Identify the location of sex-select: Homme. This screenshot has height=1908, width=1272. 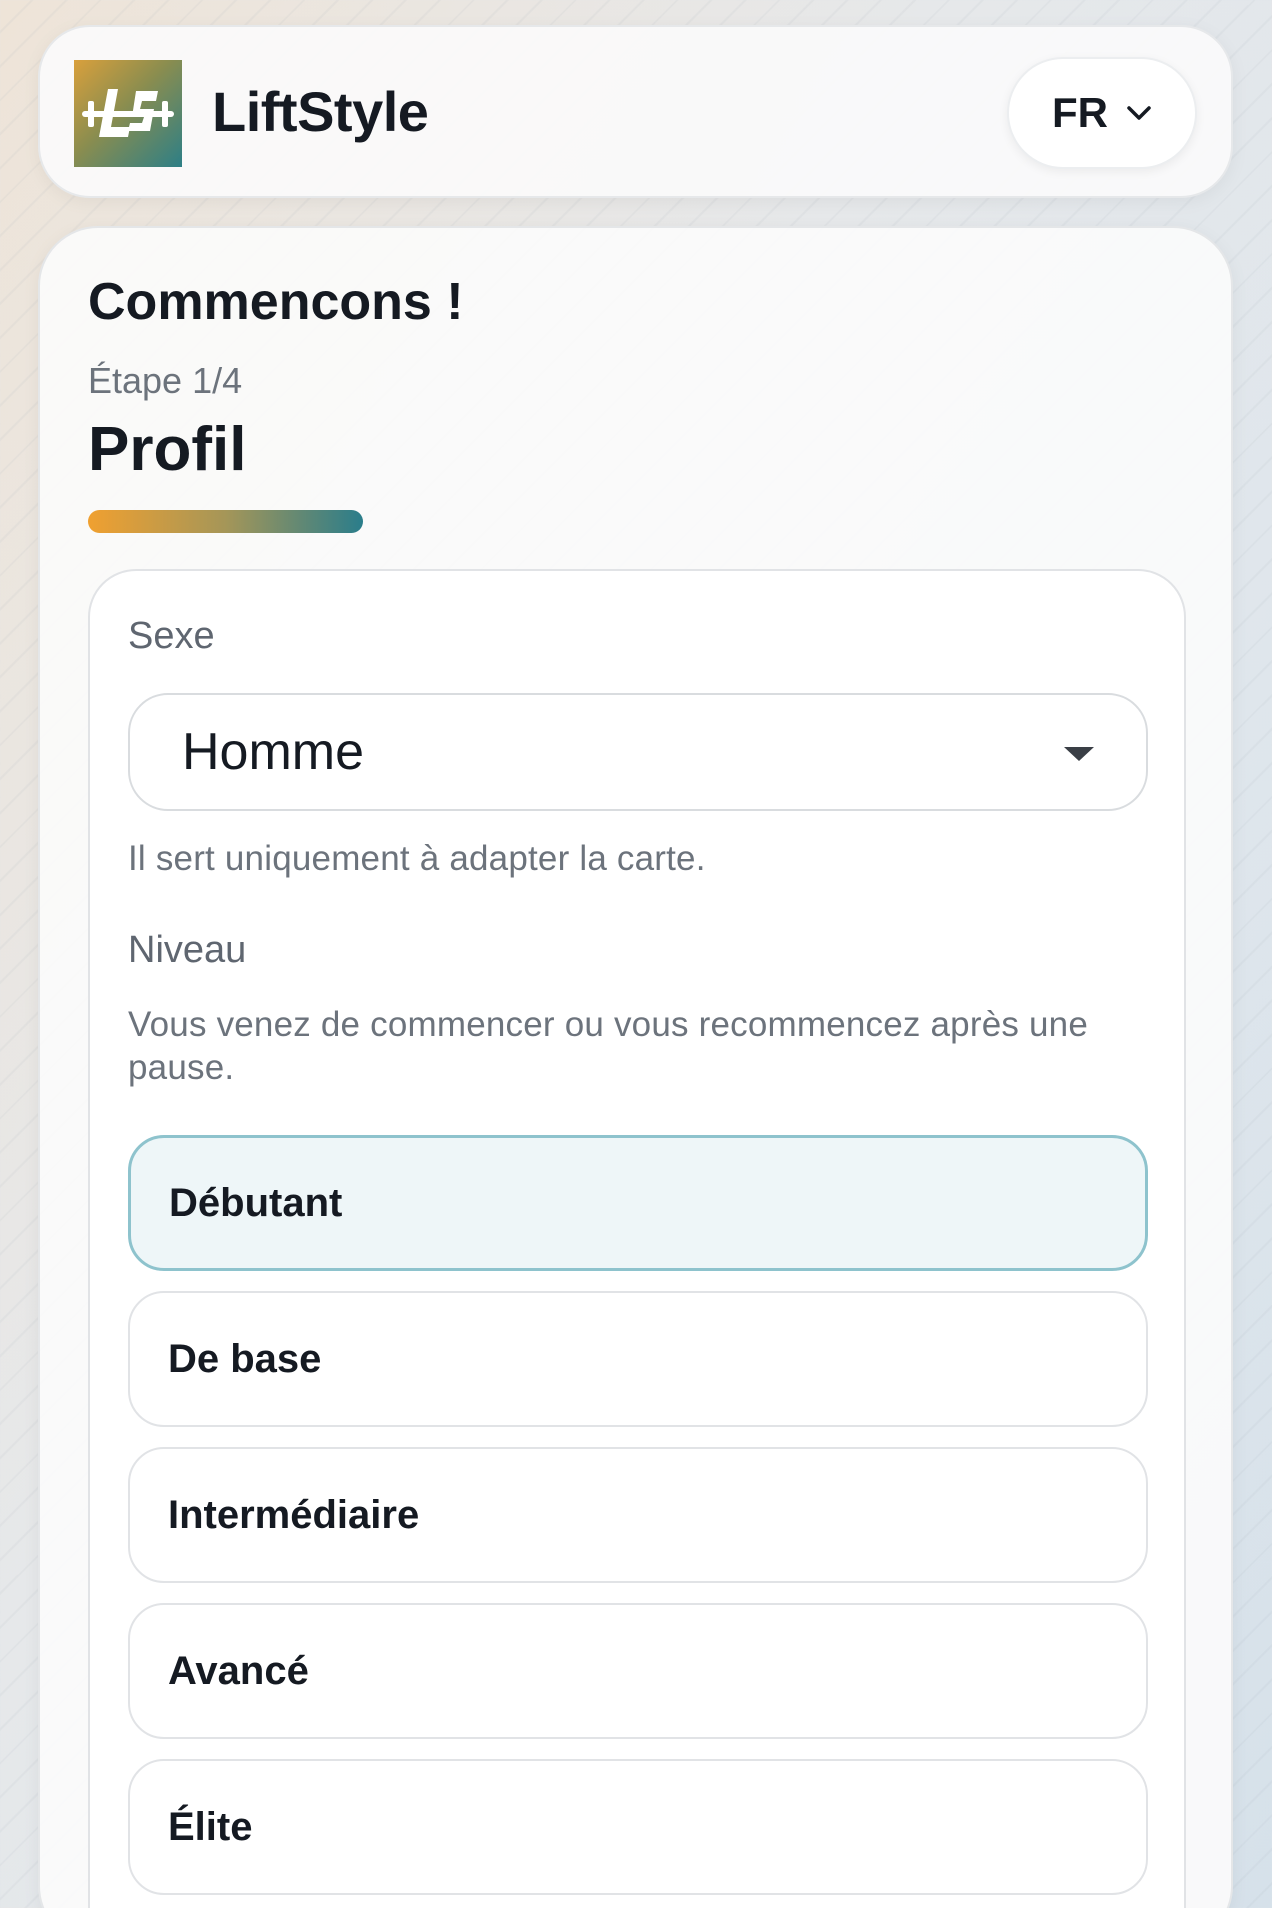
(638, 752).